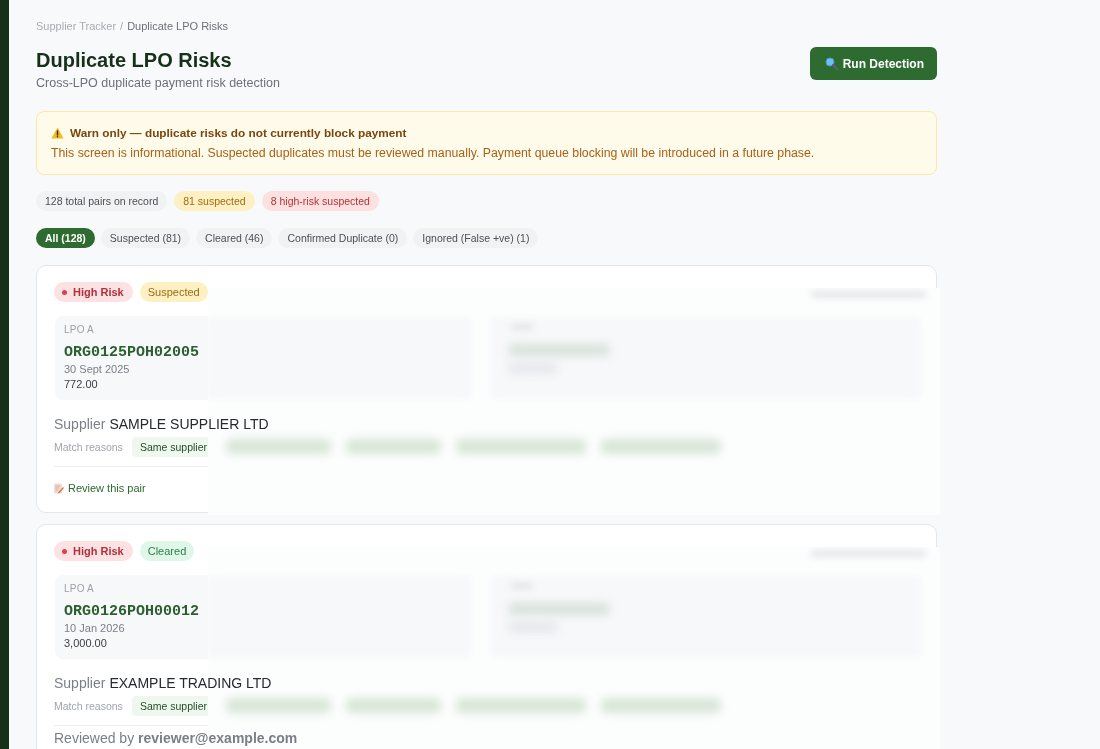 This screenshot has height=749, width=1100. What do you see at coordinates (57, 133) in the screenshot?
I see `warning-icon` at bounding box center [57, 133].